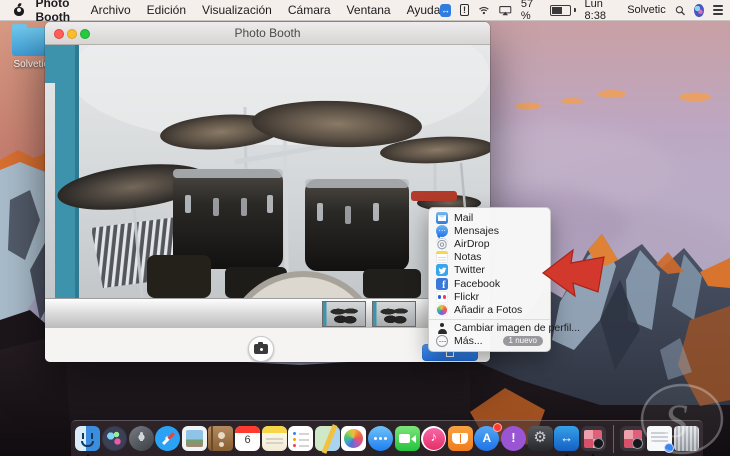 Image resolution: width=730 pixels, height=456 pixels. I want to click on dock-item-siri, so click(115, 438).